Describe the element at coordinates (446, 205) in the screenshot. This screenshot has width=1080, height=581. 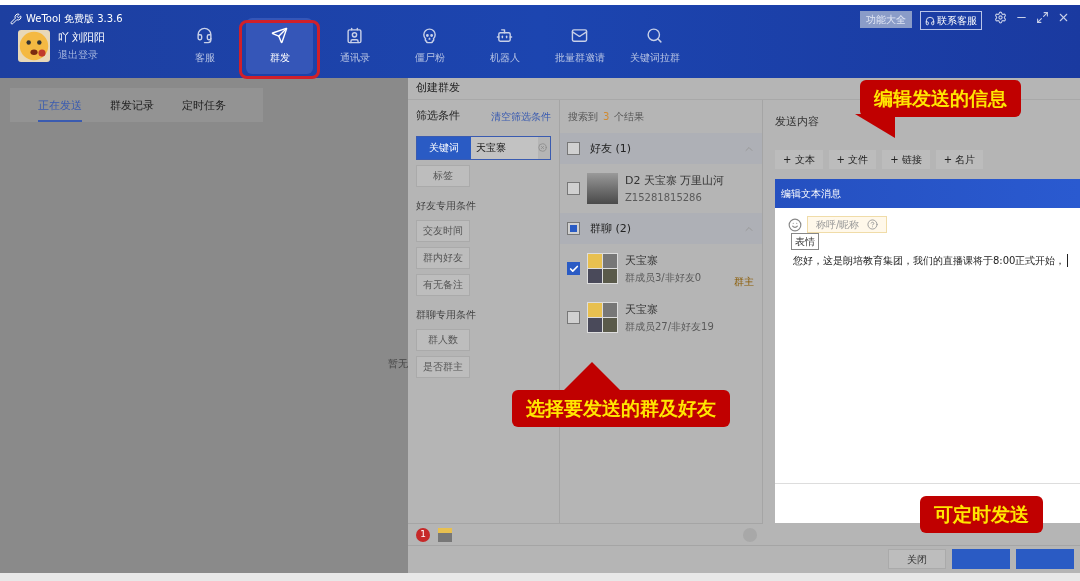
I see `section-title: 好友专用条件` at that location.